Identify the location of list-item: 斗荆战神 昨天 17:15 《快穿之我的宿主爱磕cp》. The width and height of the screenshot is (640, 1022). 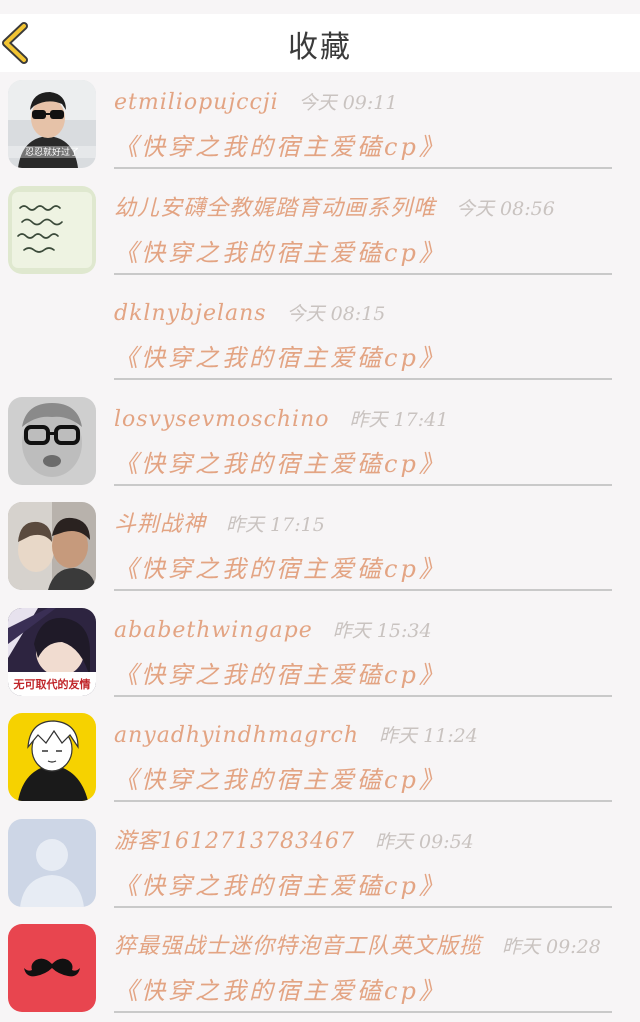
(320, 547).